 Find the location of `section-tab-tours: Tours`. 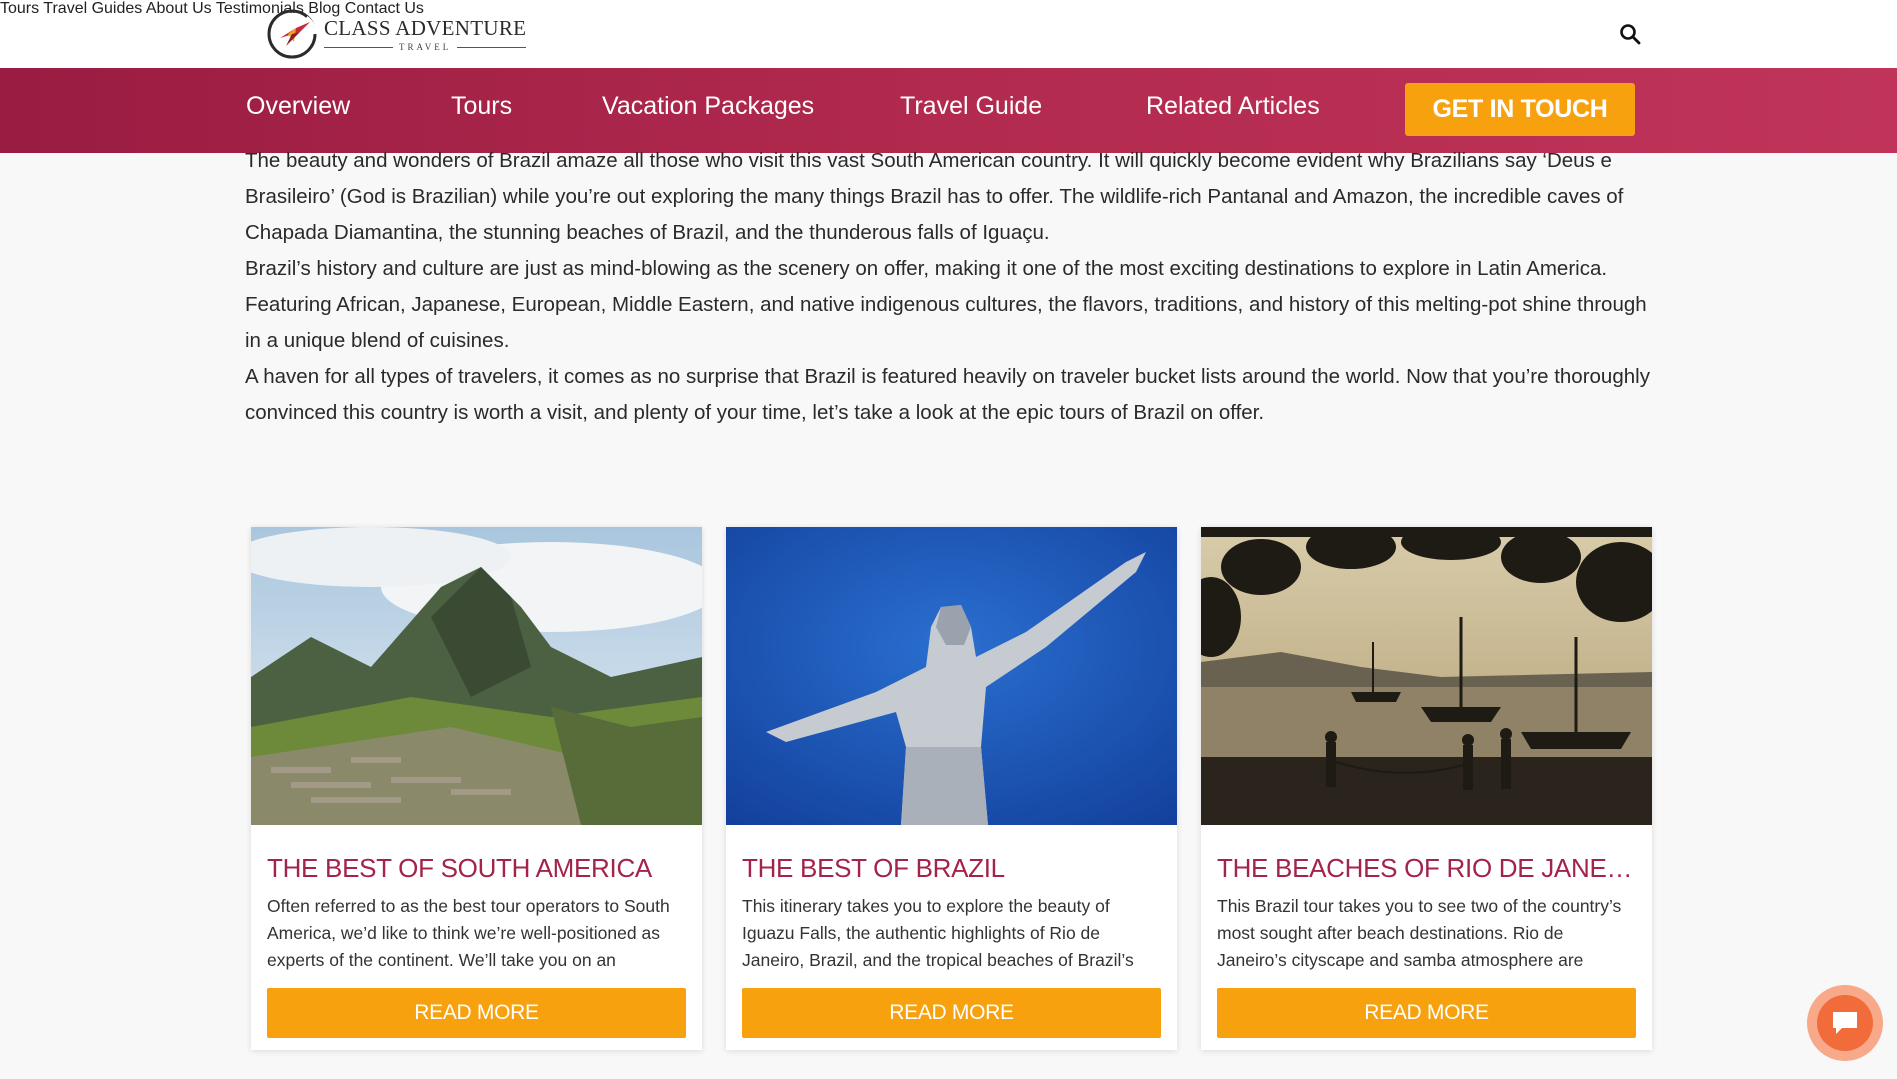

section-tab-tours: Tours is located at coordinates (481, 106).